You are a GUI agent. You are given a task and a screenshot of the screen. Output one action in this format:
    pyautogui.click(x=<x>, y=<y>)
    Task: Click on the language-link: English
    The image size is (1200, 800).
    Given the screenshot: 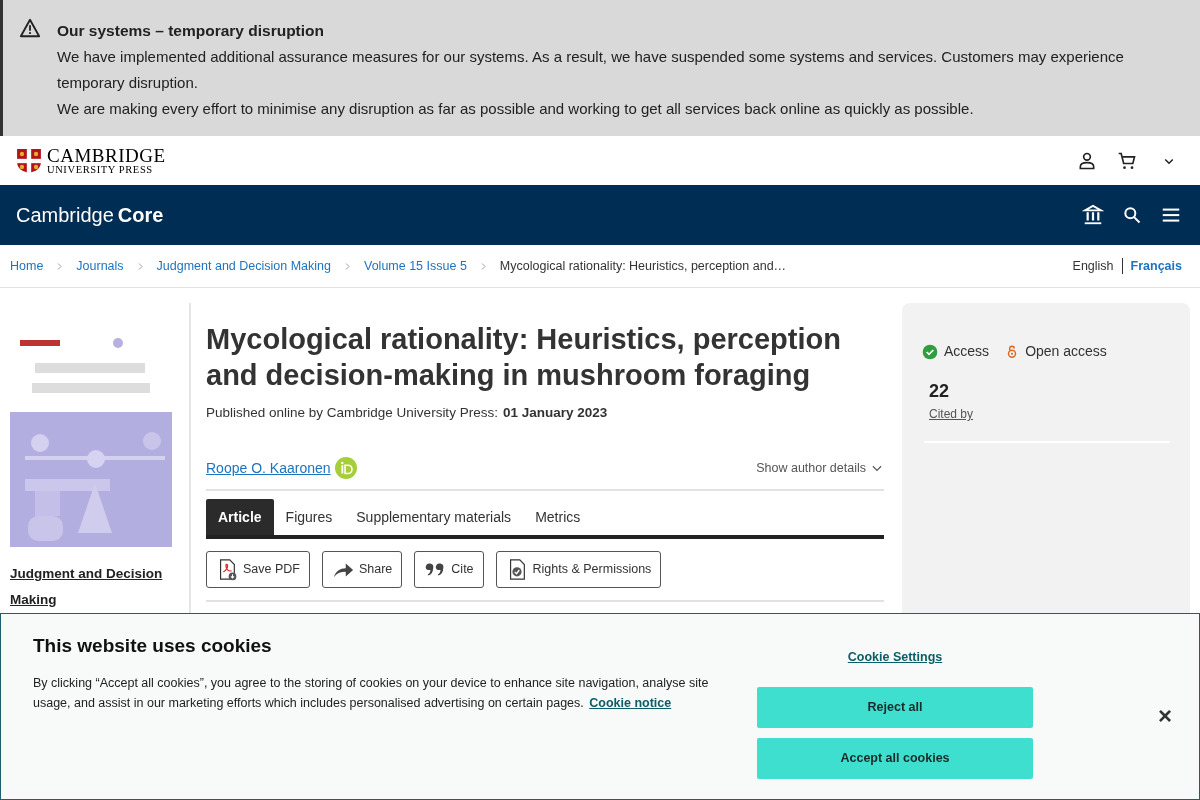 What is the action you would take?
    pyautogui.click(x=1093, y=266)
    